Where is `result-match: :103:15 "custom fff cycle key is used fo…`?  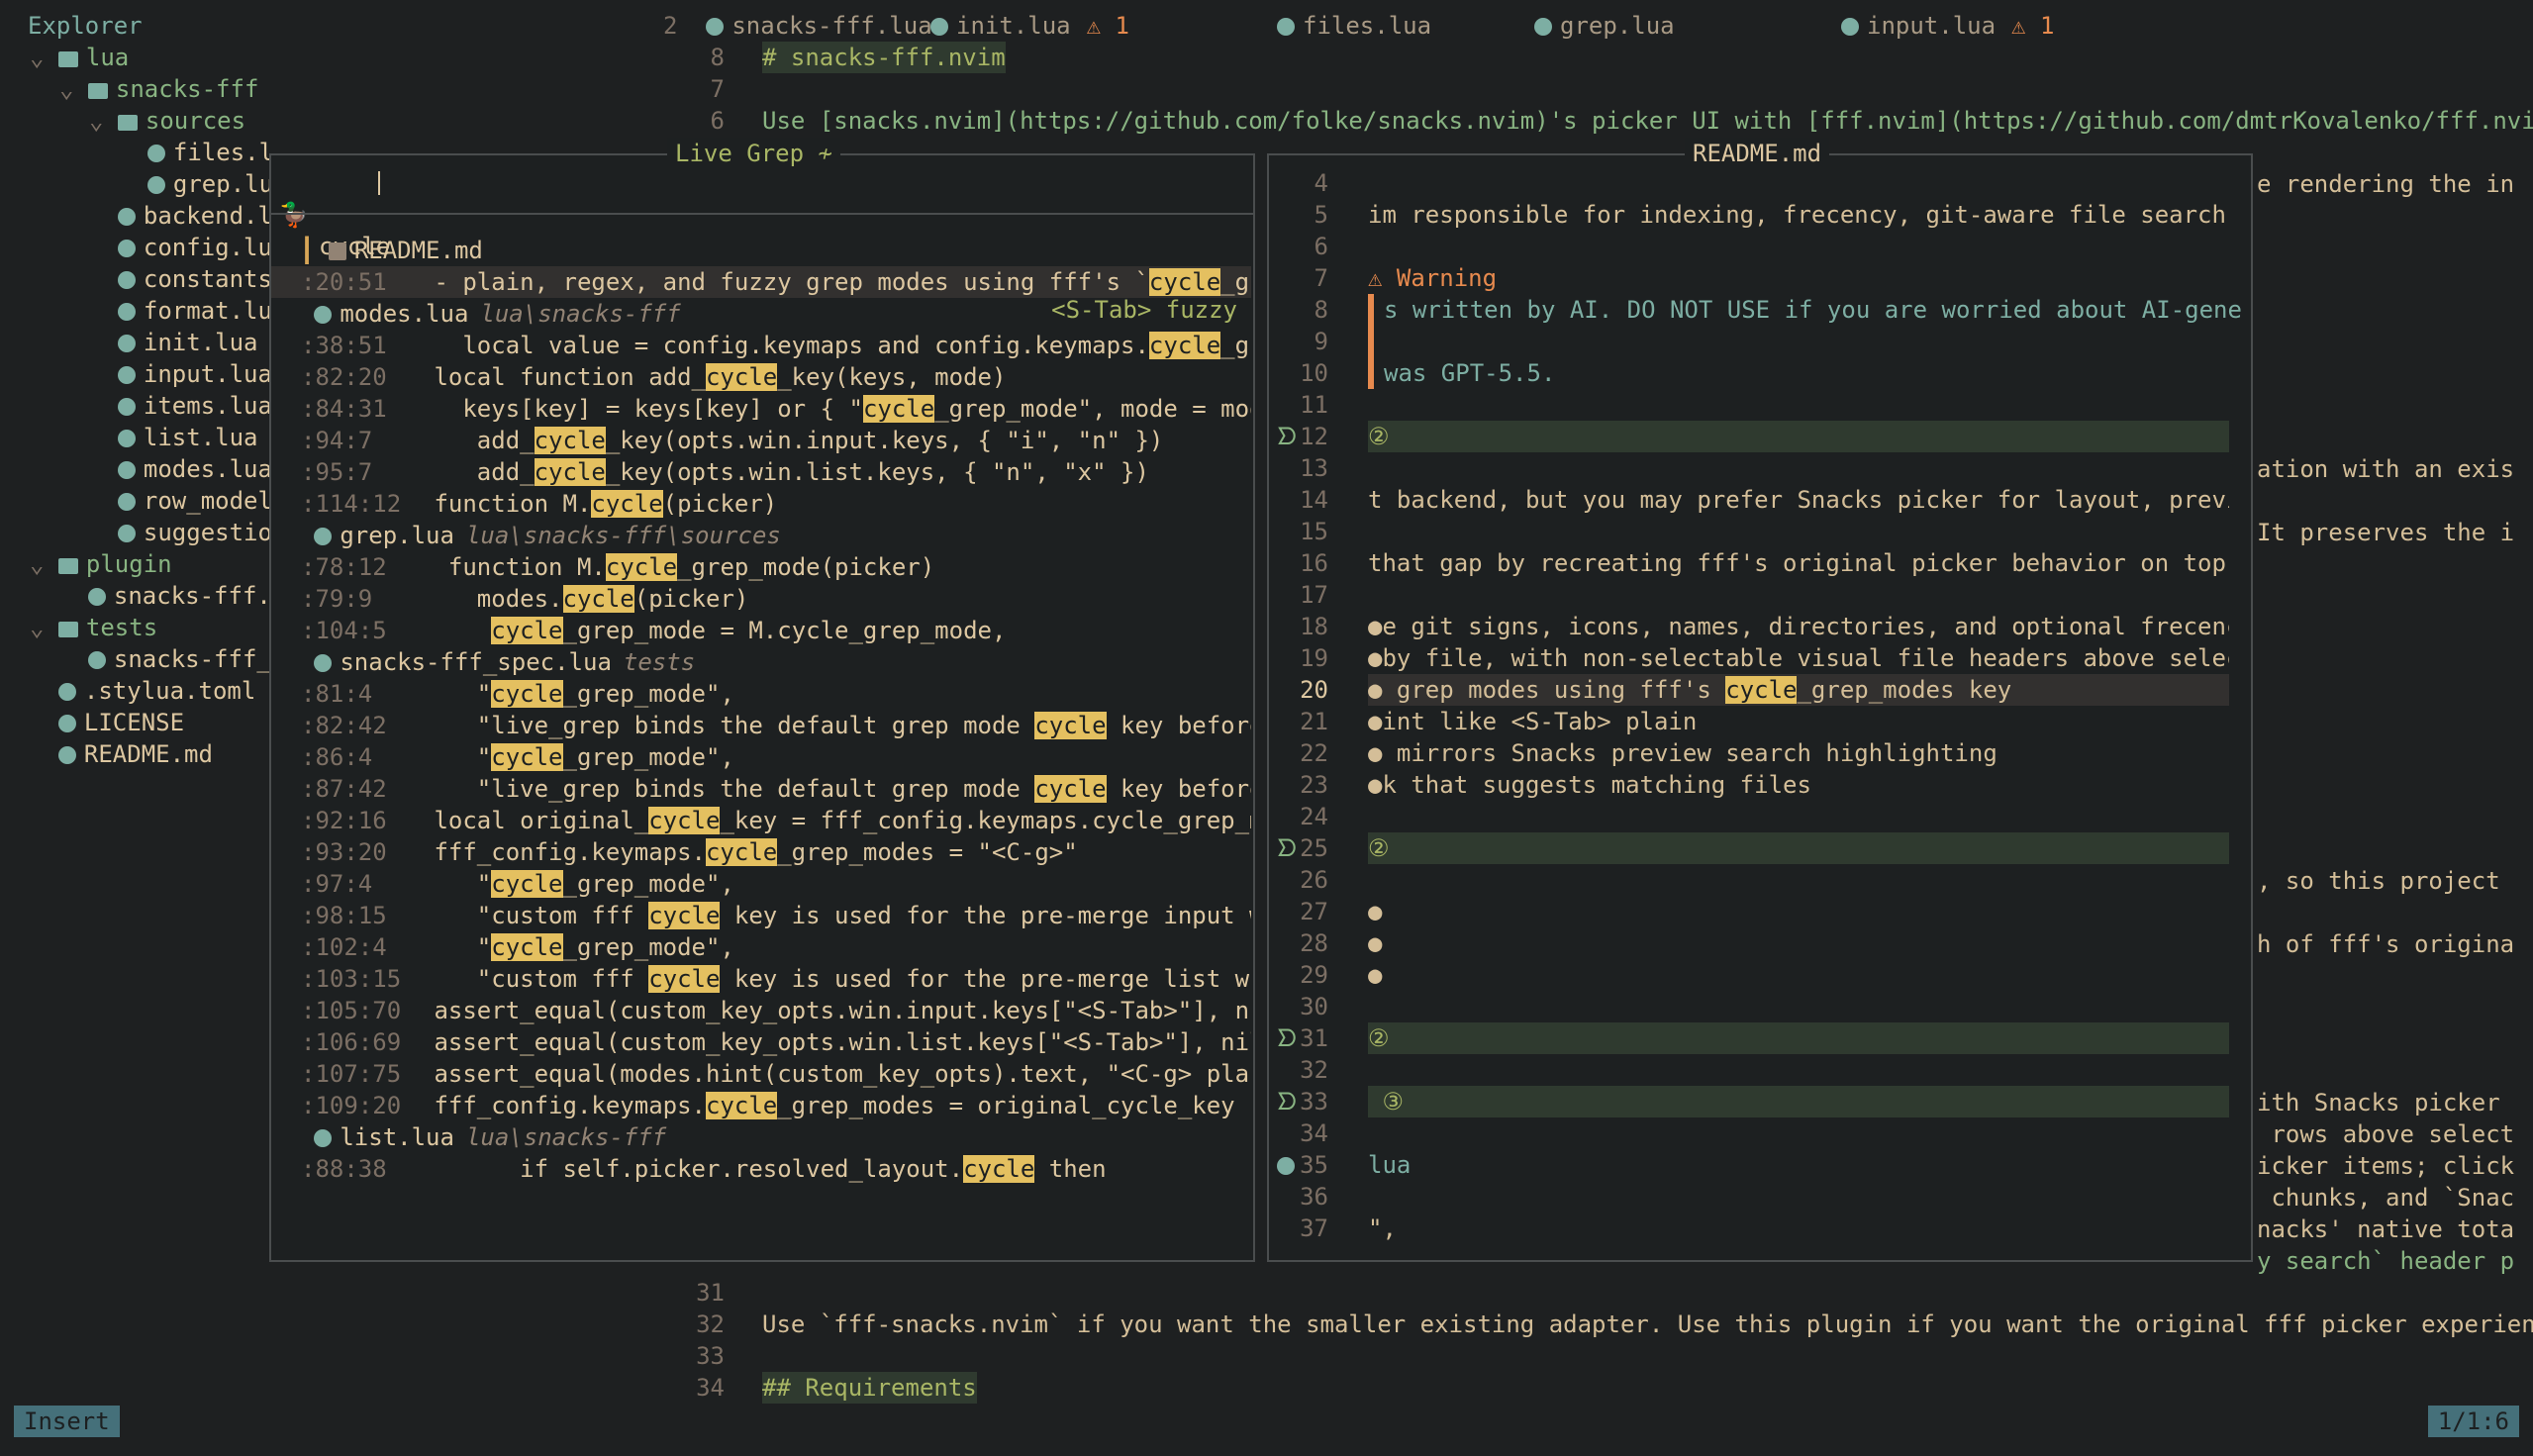
result-match: :103:15 "custom fff cycle key is used fo… is located at coordinates (761, 979).